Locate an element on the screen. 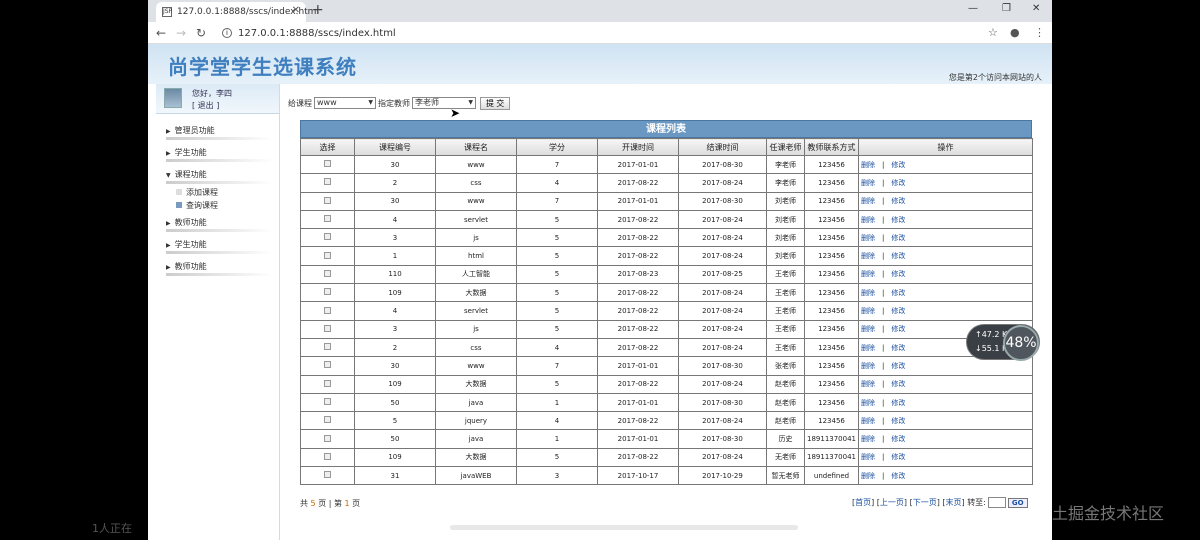 The height and width of the screenshot is (540, 1200). window-close-icon: ✕ is located at coordinates (1036, 8).